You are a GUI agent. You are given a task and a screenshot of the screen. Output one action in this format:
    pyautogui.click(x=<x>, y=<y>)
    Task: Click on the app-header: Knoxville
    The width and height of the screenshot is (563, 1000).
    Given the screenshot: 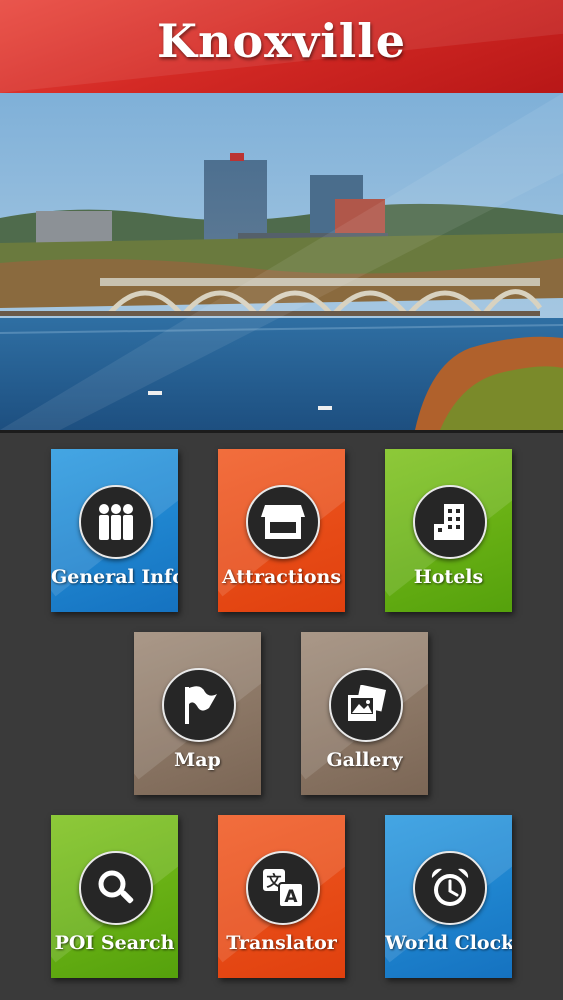 What is the action you would take?
    pyautogui.click(x=281, y=46)
    